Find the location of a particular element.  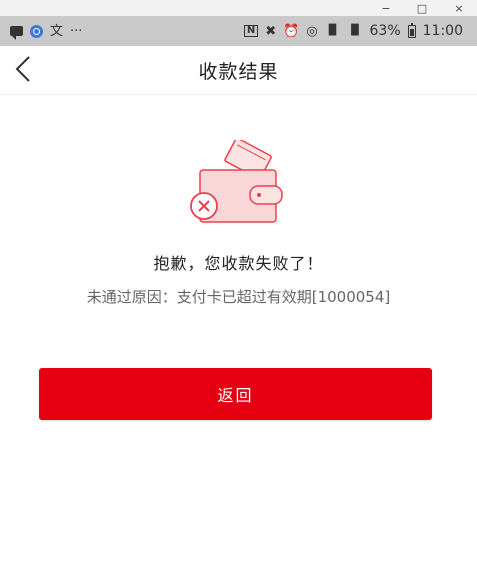

status-right: N ✖ ⏰ ◎ ▐▌ ▐▌ 63% 11:00 is located at coordinates (353, 30).